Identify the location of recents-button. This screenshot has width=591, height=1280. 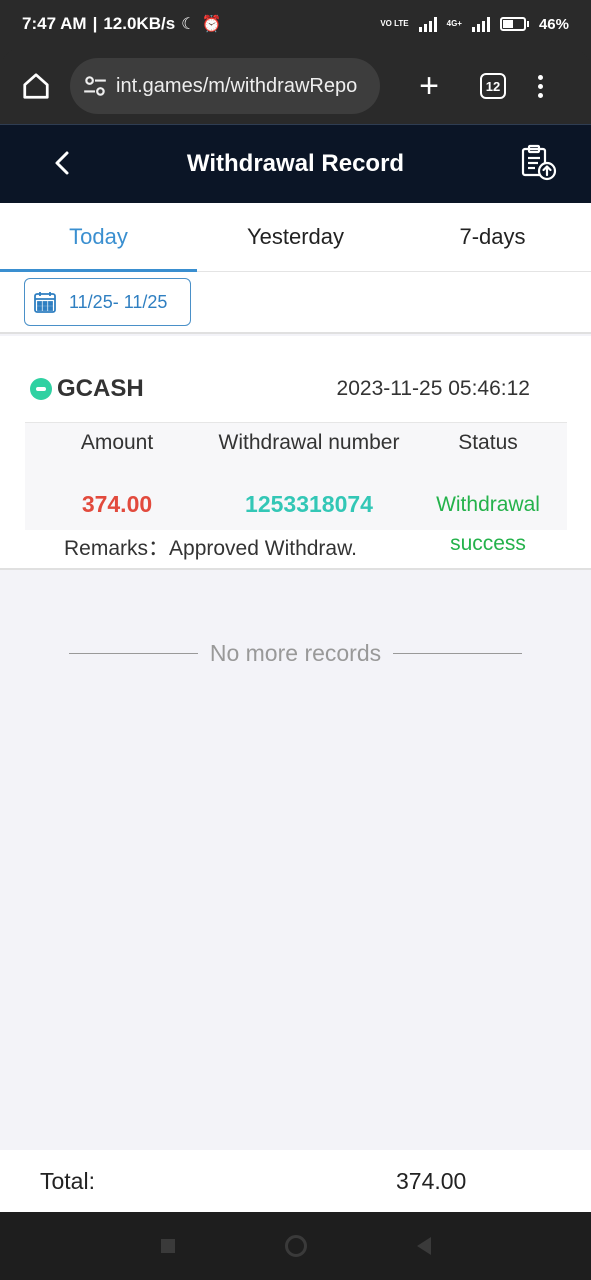
(167, 1246).